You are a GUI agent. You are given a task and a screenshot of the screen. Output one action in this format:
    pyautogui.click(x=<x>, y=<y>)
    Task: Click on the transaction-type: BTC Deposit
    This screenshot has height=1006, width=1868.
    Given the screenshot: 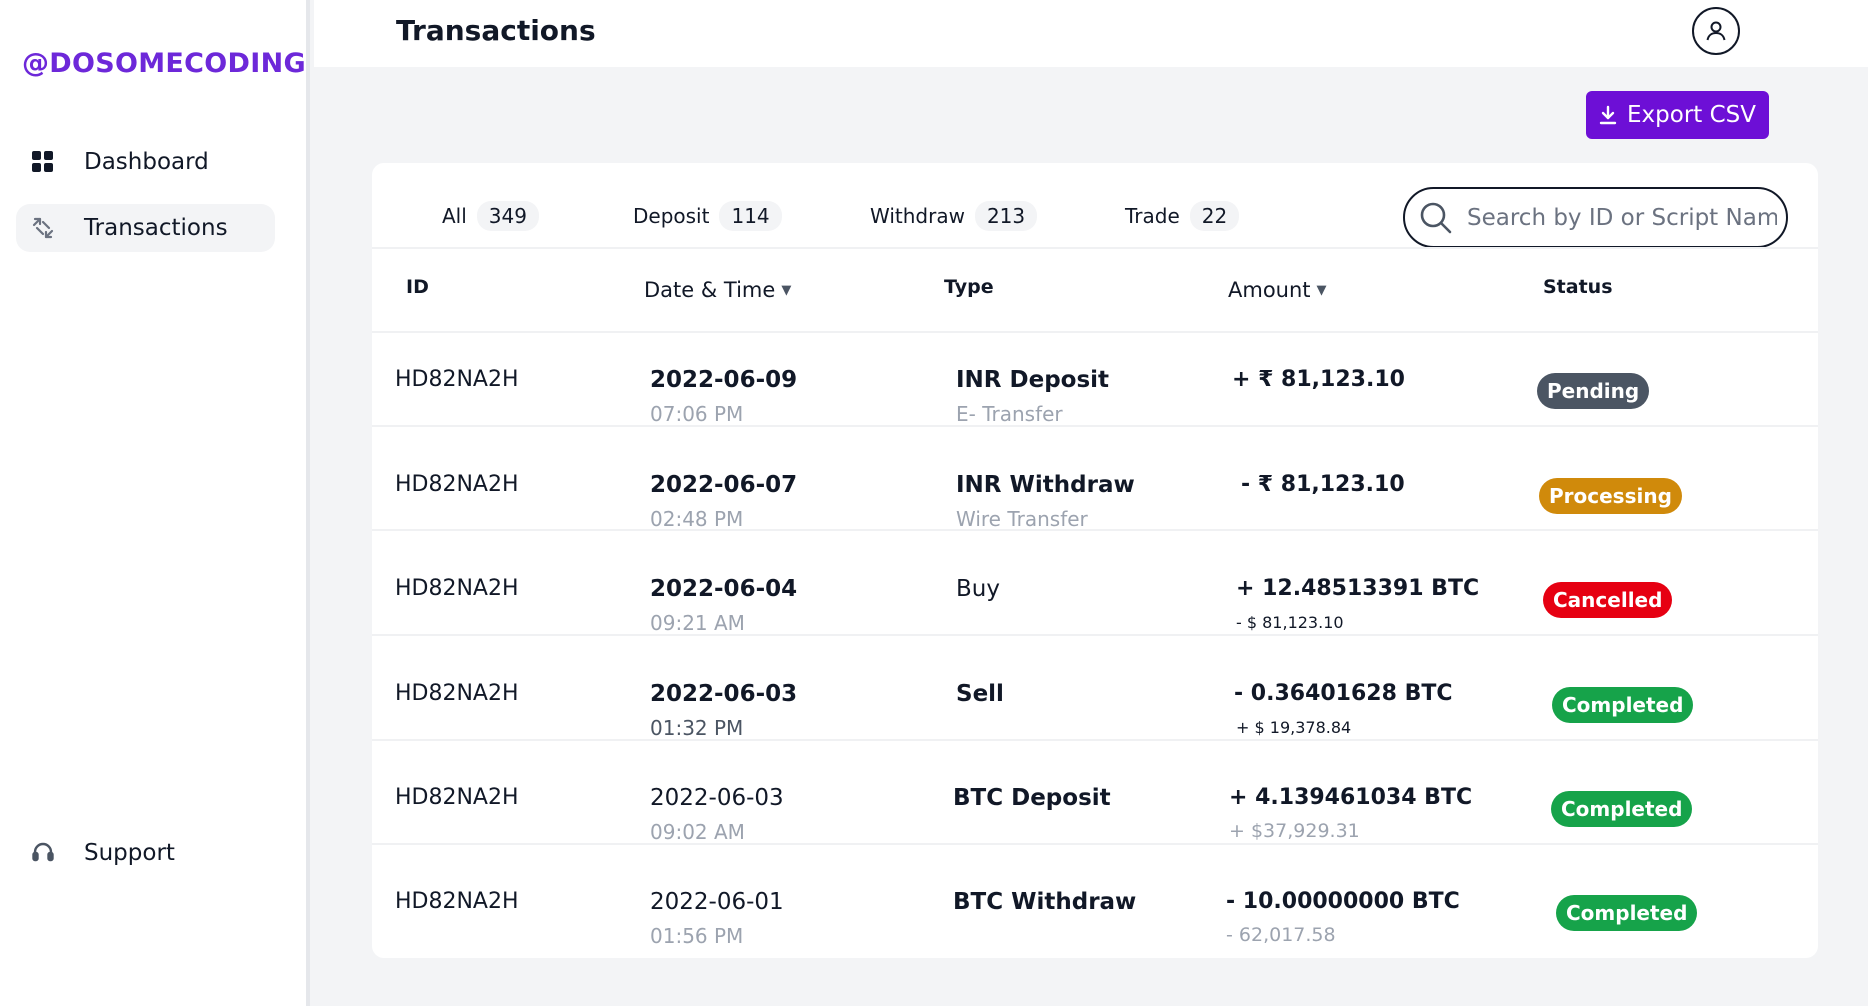 What is the action you would take?
    pyautogui.click(x=1032, y=798)
    